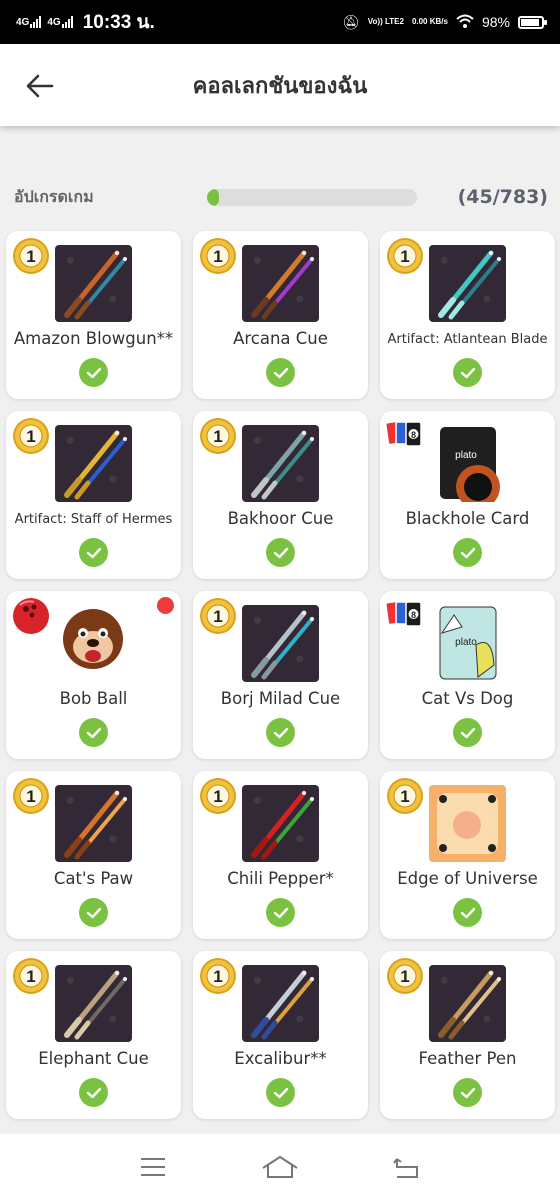 The height and width of the screenshot is (1200, 560). What do you see at coordinates (407, 1167) in the screenshot?
I see `back-icon` at bounding box center [407, 1167].